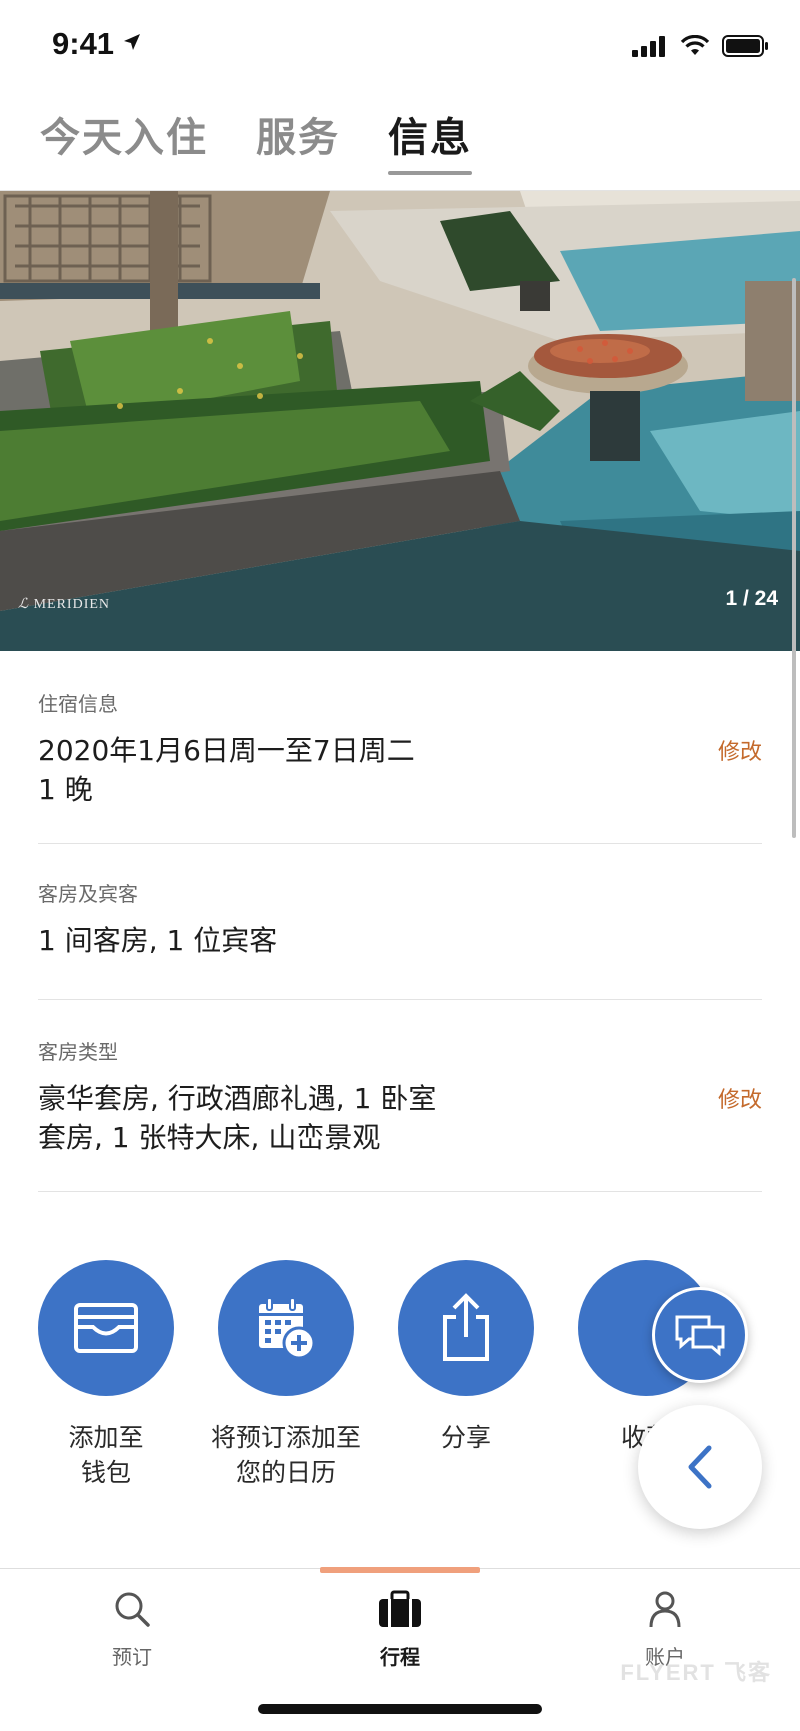 The image size is (800, 1731). Describe the element at coordinates (83, 43) in the screenshot. I see `status-time: 9:41` at that location.